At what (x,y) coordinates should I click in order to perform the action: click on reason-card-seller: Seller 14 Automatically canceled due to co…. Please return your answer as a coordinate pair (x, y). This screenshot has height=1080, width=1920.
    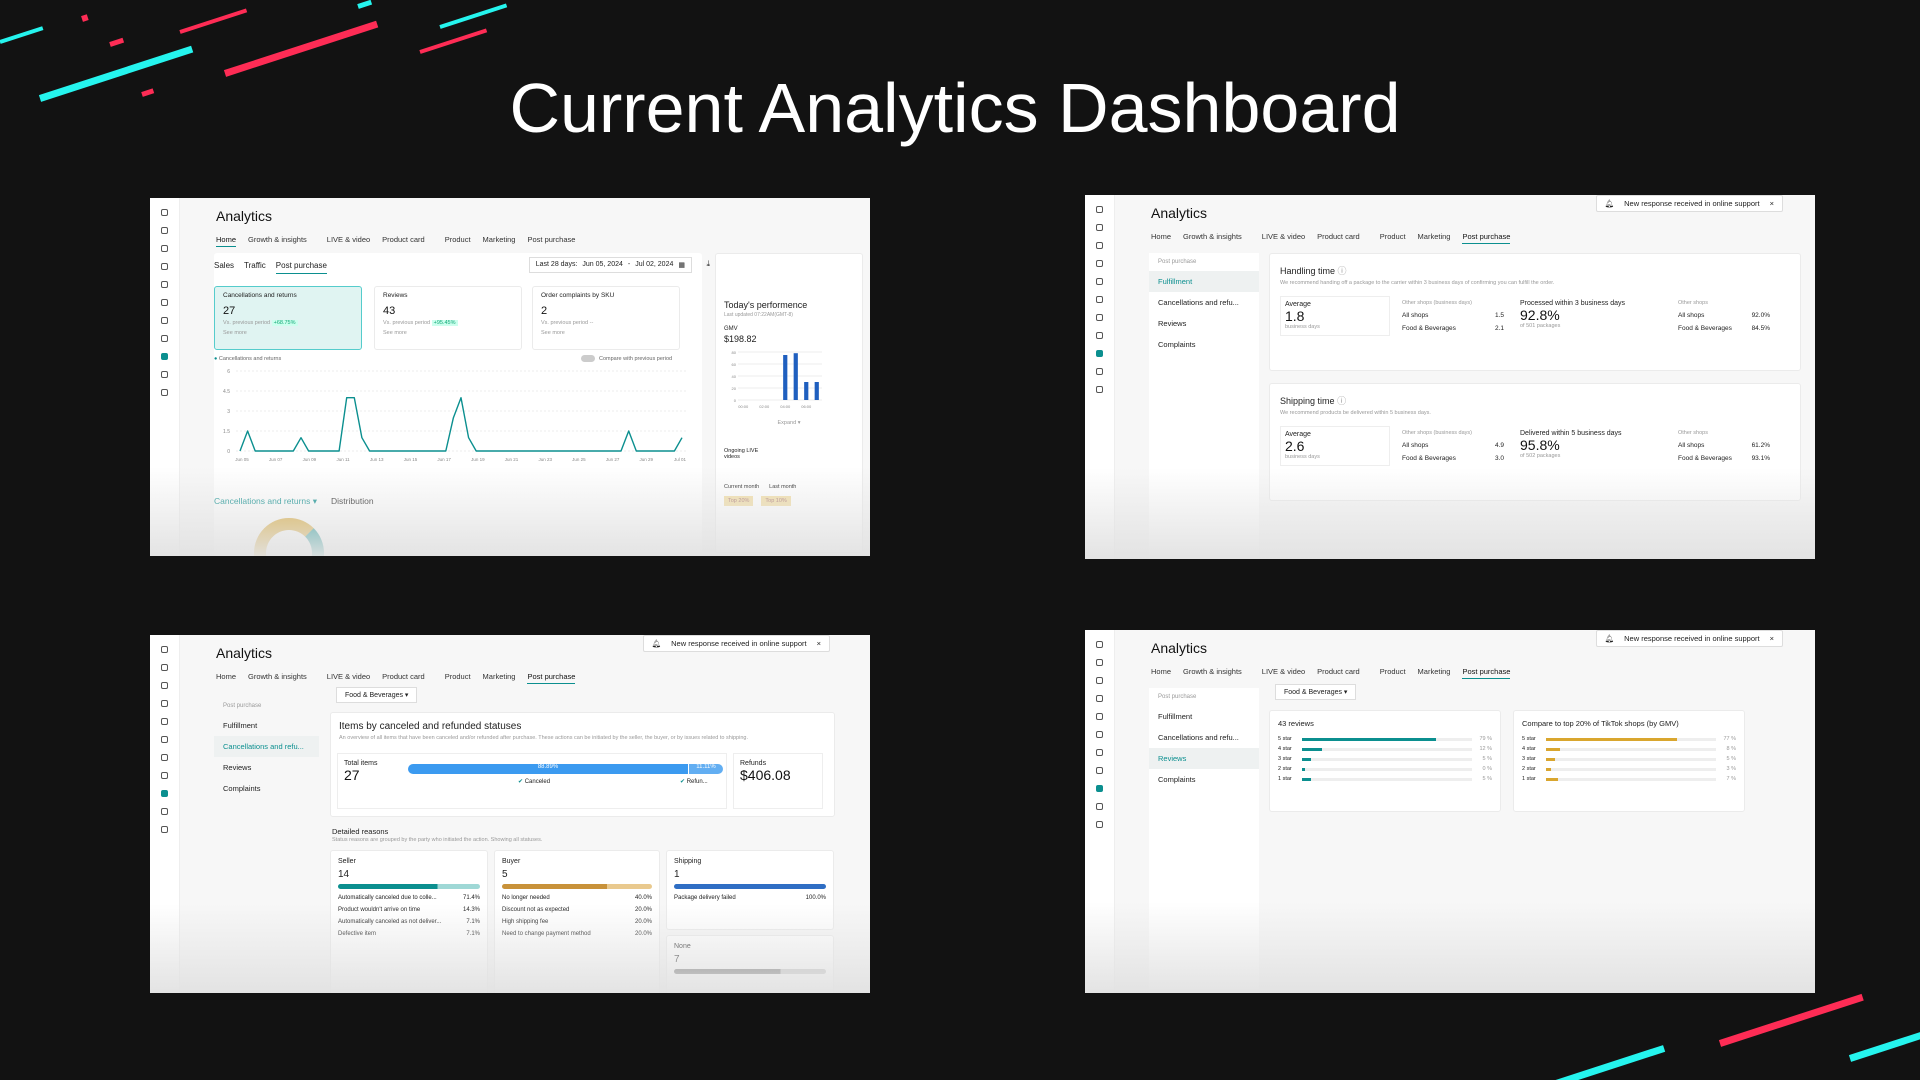
    Looking at the image, I should click on (409, 921).